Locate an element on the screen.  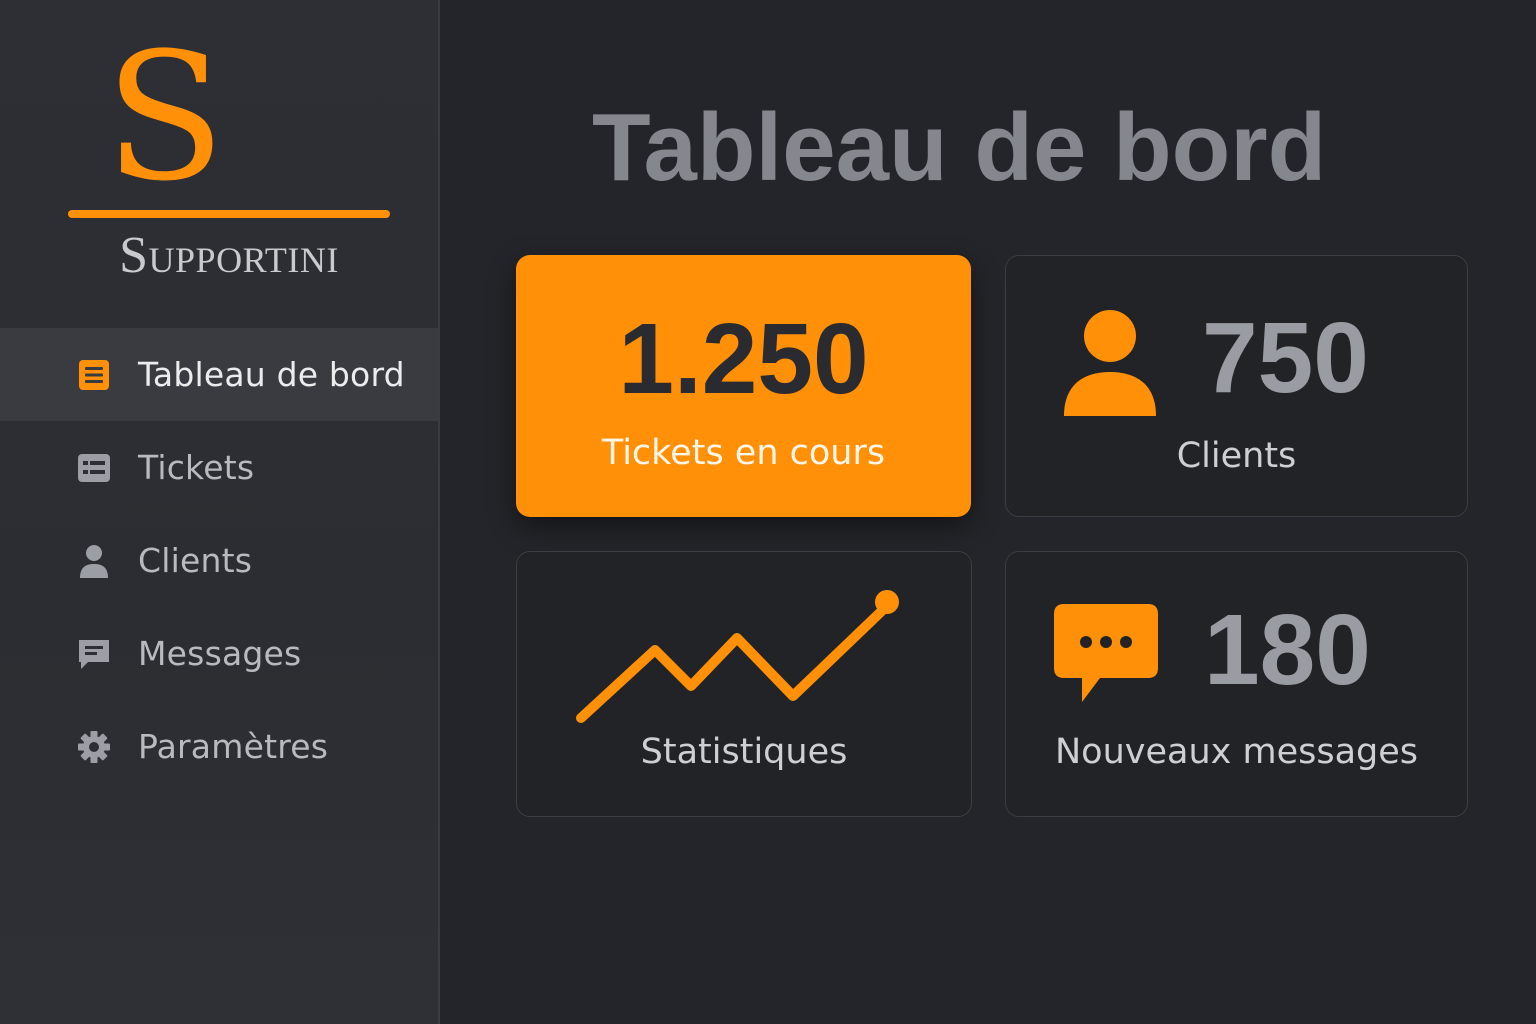
sidebar-item-label: Tickets is located at coordinates (196, 467).